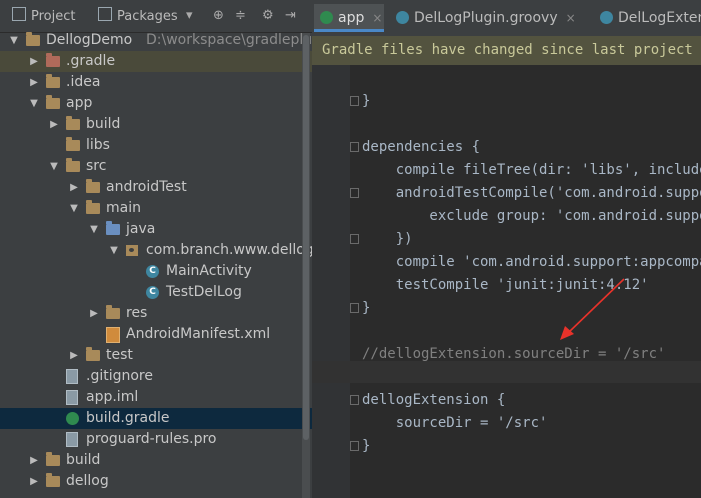  I want to click on gradle-icon, so click(72, 418).